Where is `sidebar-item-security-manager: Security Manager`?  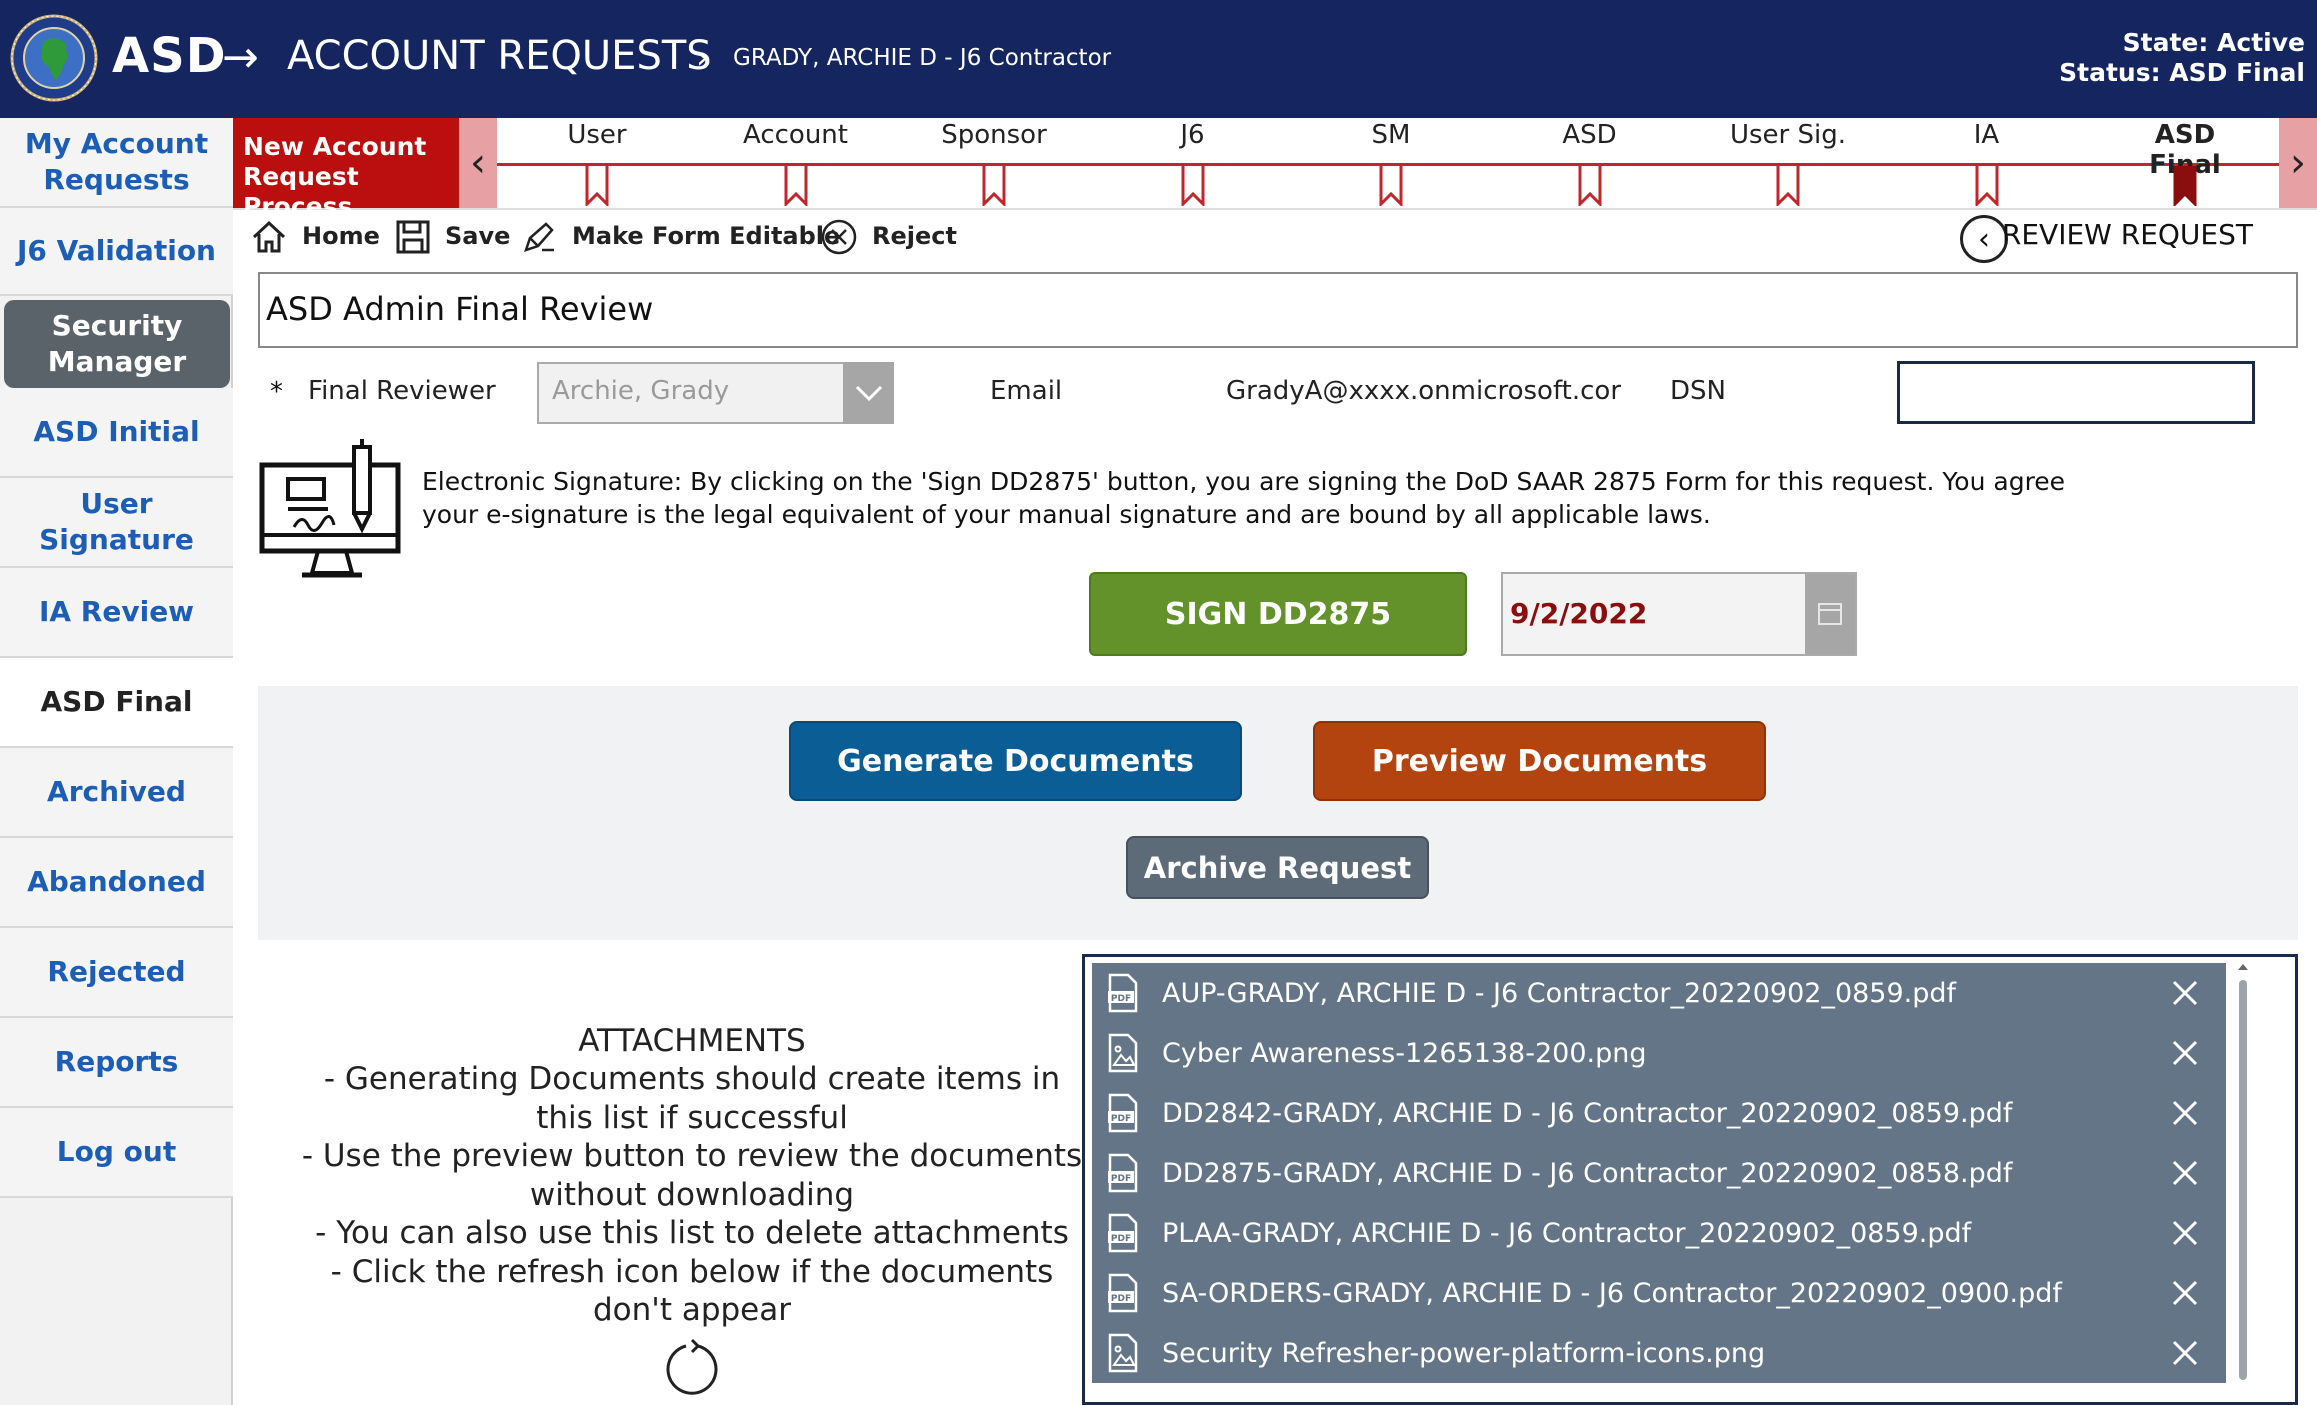
sidebar-item-security-manager: Security Manager is located at coordinates (117, 344).